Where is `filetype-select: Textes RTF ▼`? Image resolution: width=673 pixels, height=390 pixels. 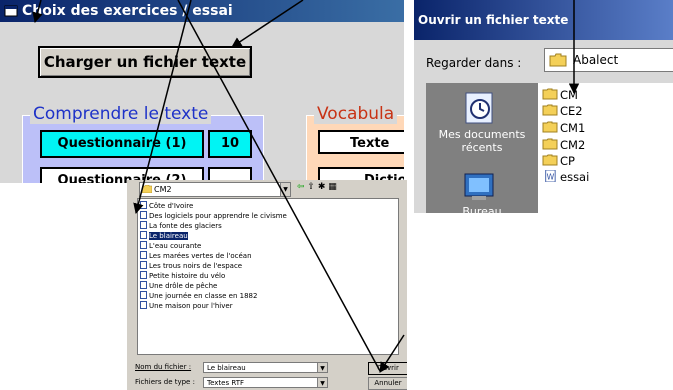 filetype-select: Textes RTF ▼ is located at coordinates (265, 382).